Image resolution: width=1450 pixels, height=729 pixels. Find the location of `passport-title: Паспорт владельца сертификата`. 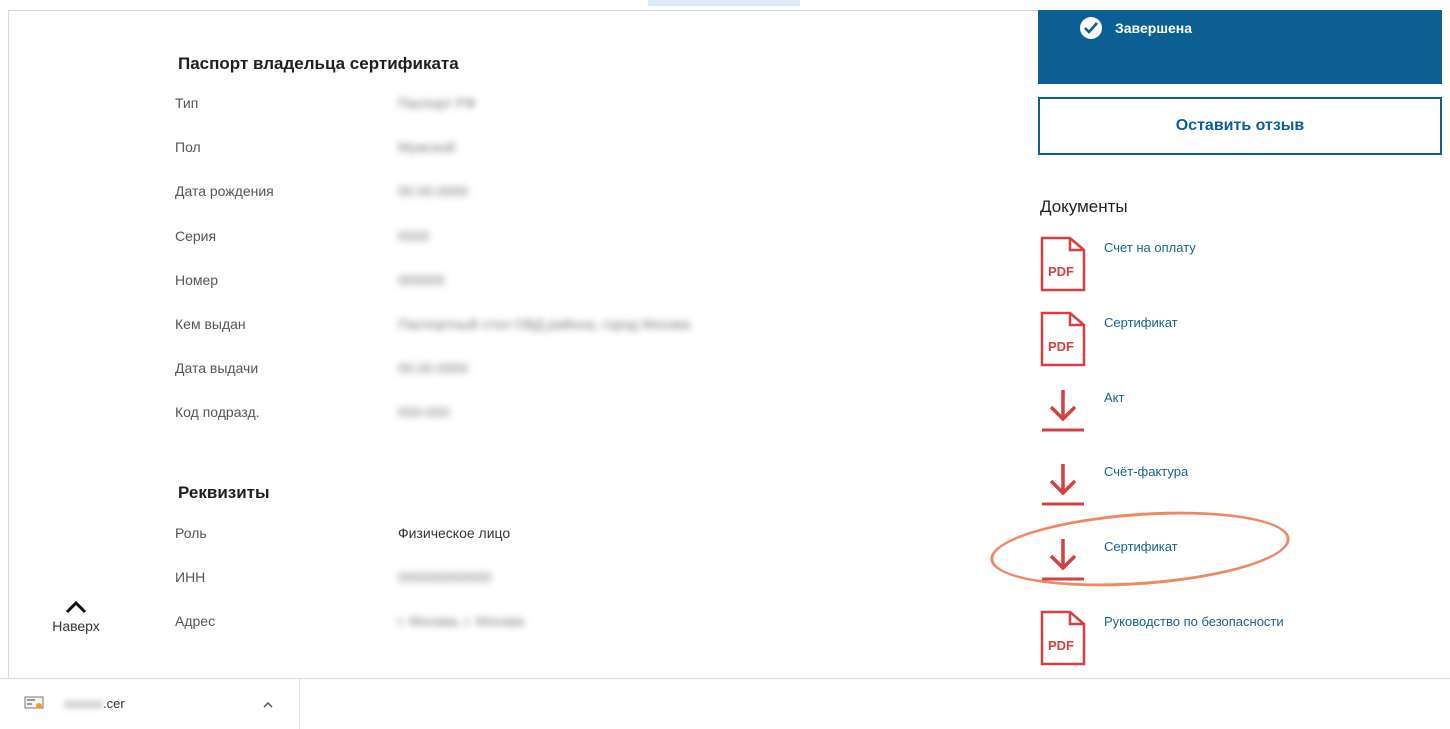

passport-title: Паспорт владельца сертификата is located at coordinates (318, 63).